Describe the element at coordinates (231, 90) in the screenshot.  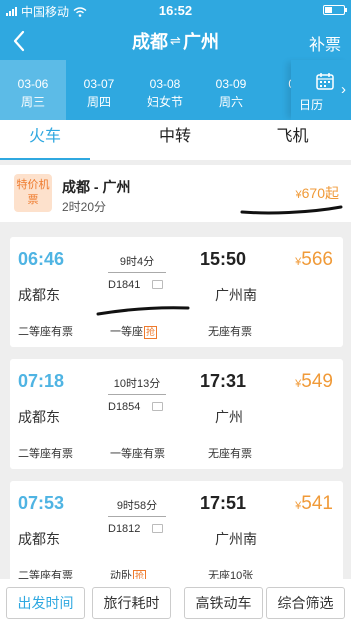
I see `date-item: 03-09 周六` at that location.